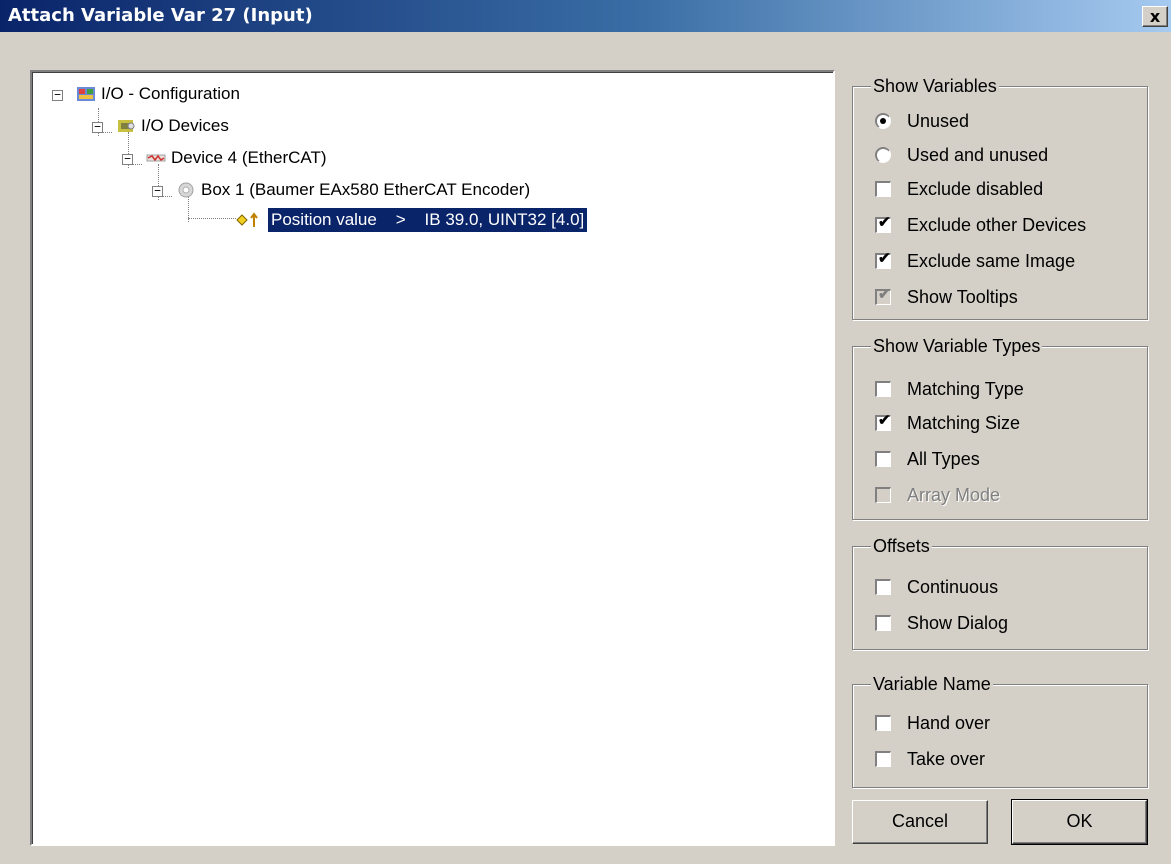 Image resolution: width=1171 pixels, height=864 pixels. I want to click on tree-line, so click(212, 218).